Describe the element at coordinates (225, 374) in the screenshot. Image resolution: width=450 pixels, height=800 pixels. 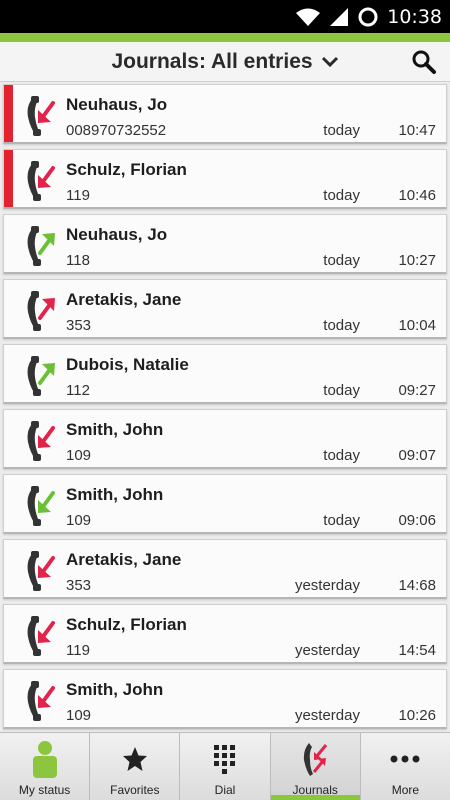
I see `journal-entry: Dubois, Natalie 112 today 09:27` at that location.